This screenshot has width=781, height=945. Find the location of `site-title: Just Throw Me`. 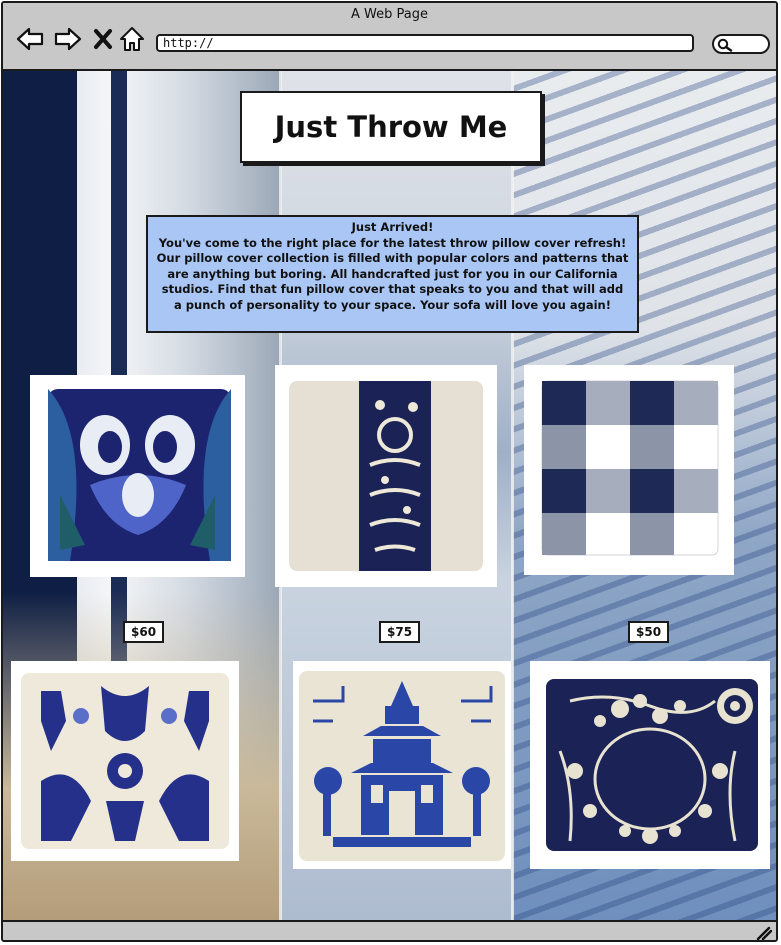

site-title: Just Throw Me is located at coordinates (391, 127).